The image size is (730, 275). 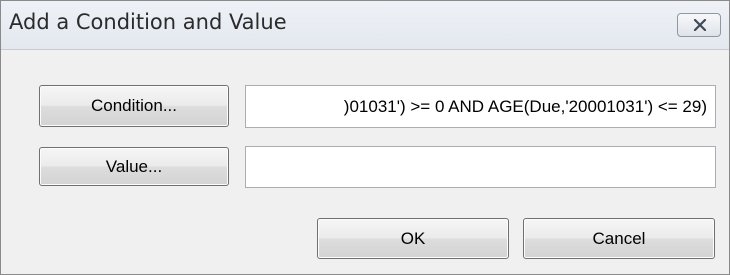 I want to click on dialog-title: Add a Condition and Value, so click(x=148, y=22).